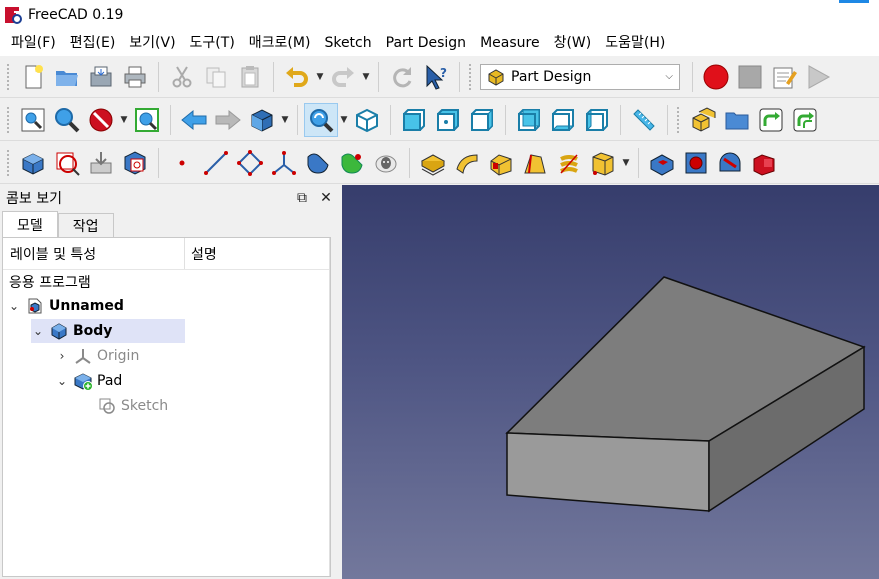 The width and height of the screenshot is (879, 579). Describe the element at coordinates (344, 120) in the screenshot. I see `sync-view-dropdown-arrow: ▼` at that location.